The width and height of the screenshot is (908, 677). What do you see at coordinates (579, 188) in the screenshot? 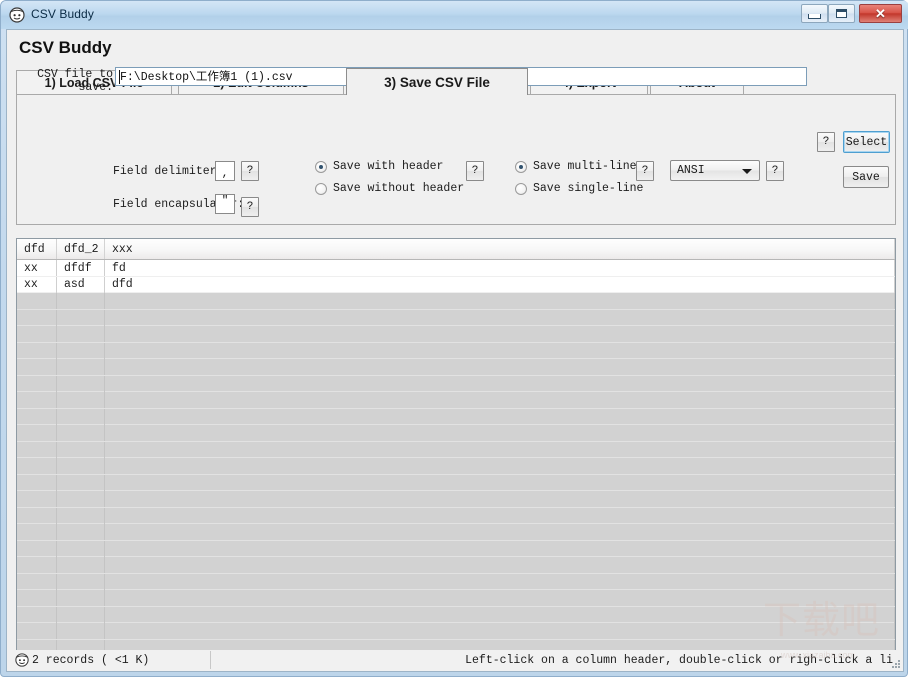
I see `radio-save-single-line: Save single-line` at bounding box center [579, 188].